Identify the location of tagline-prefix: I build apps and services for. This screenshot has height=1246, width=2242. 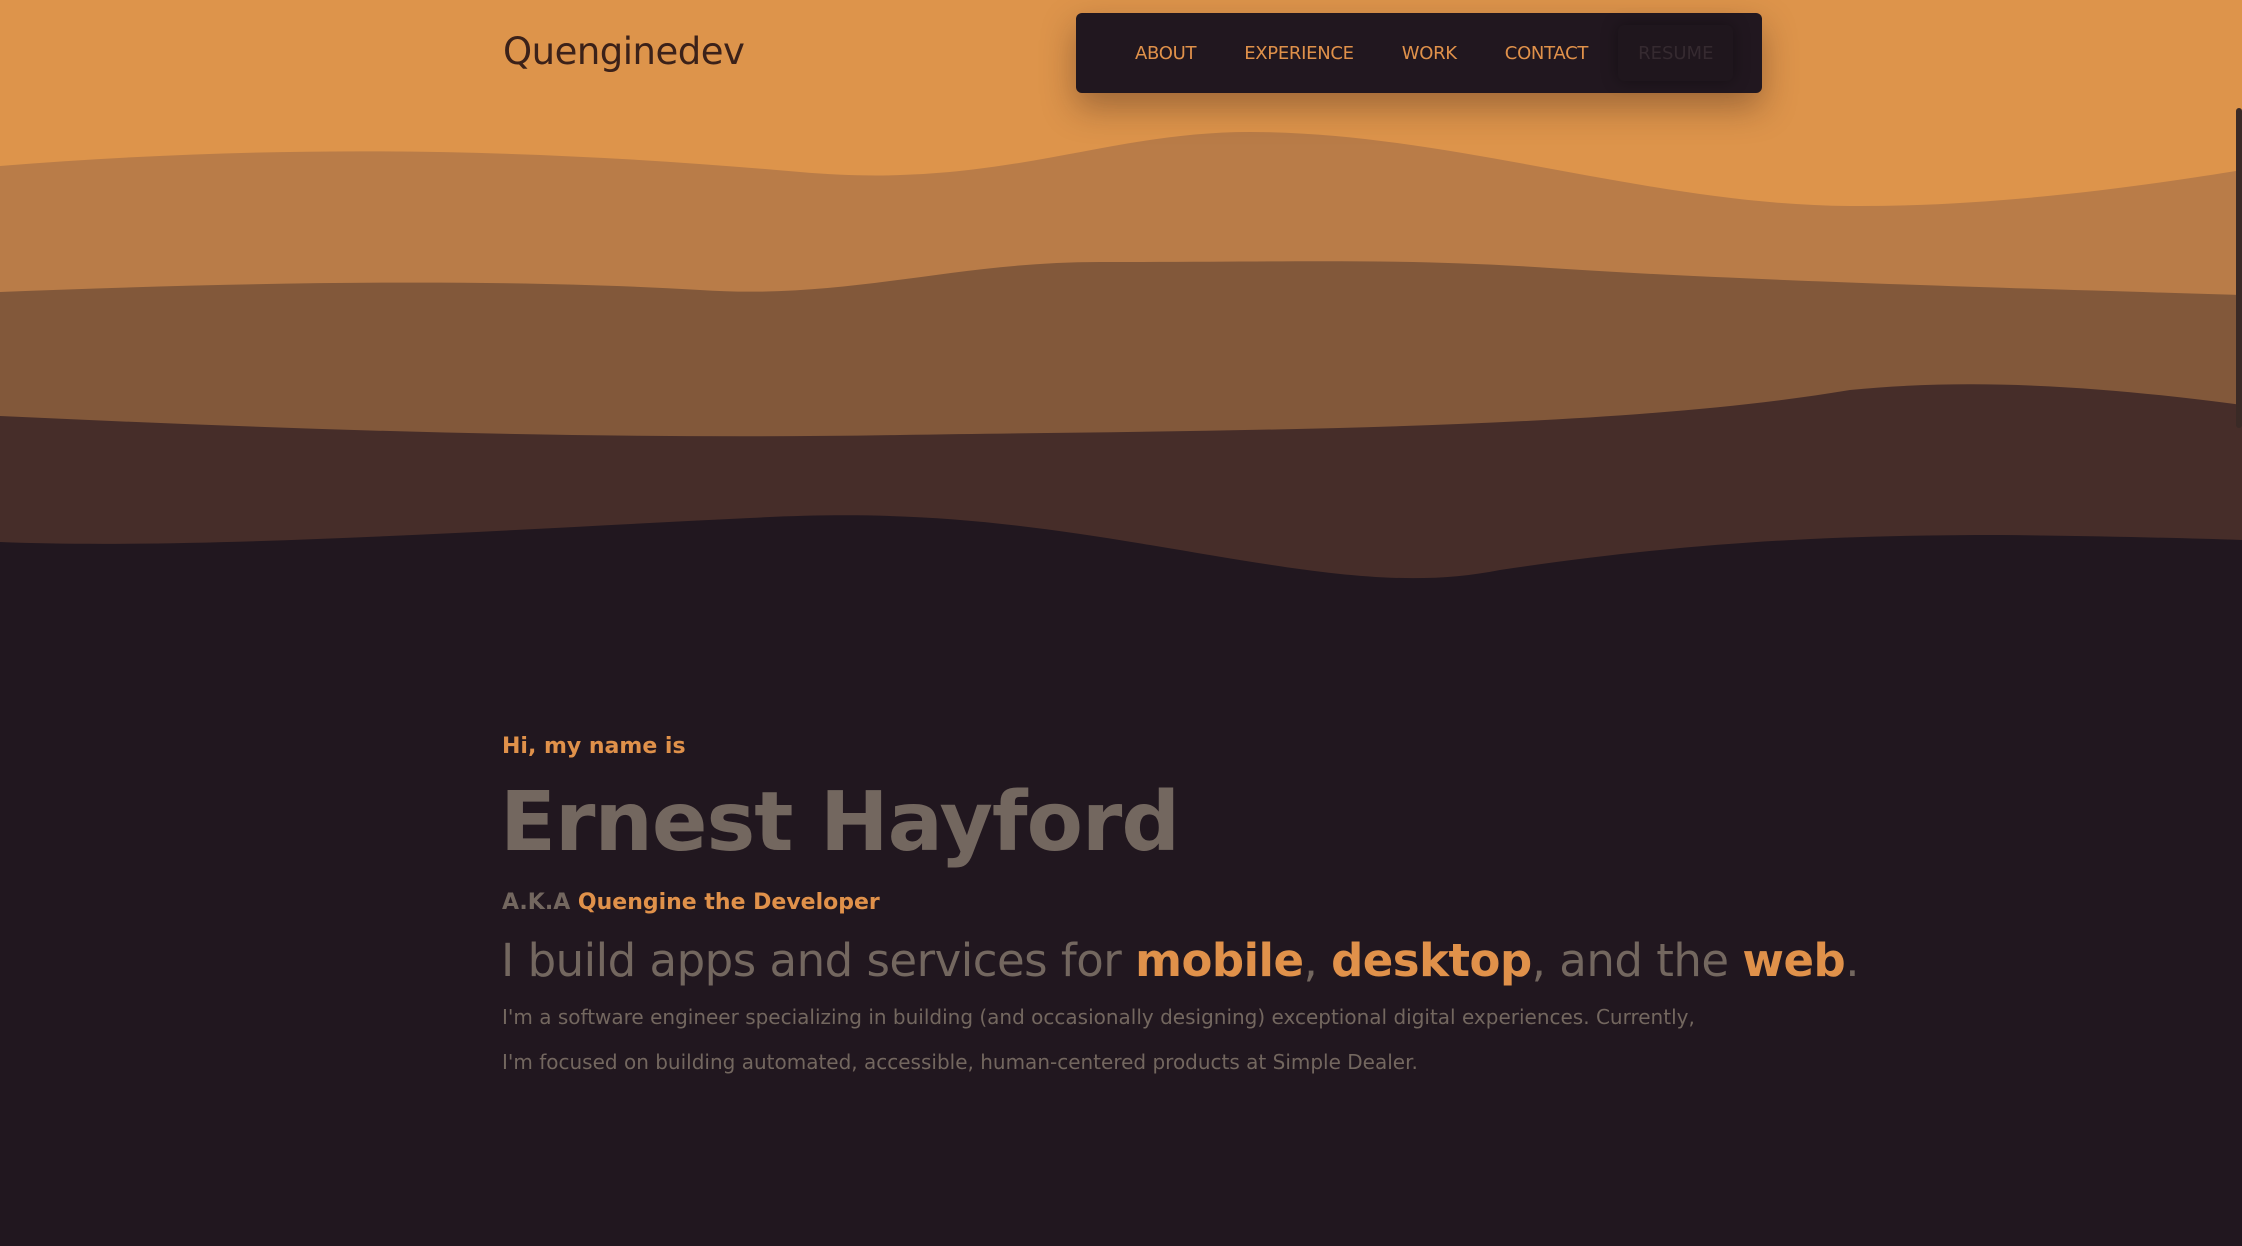
(818, 960).